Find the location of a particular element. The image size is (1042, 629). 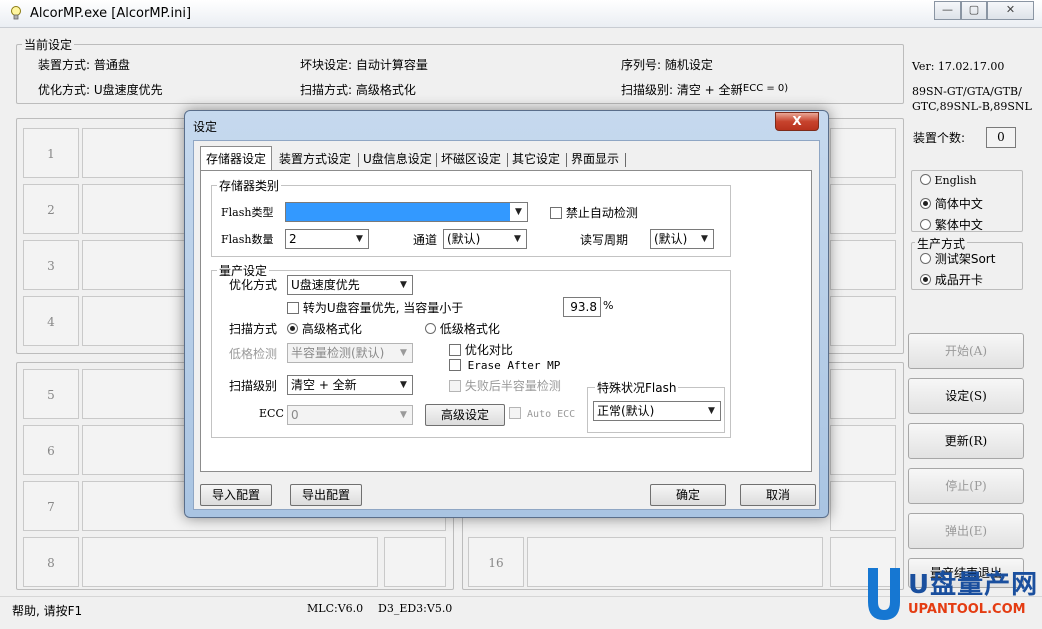

optimize-label: 优化方式 is located at coordinates (253, 285).